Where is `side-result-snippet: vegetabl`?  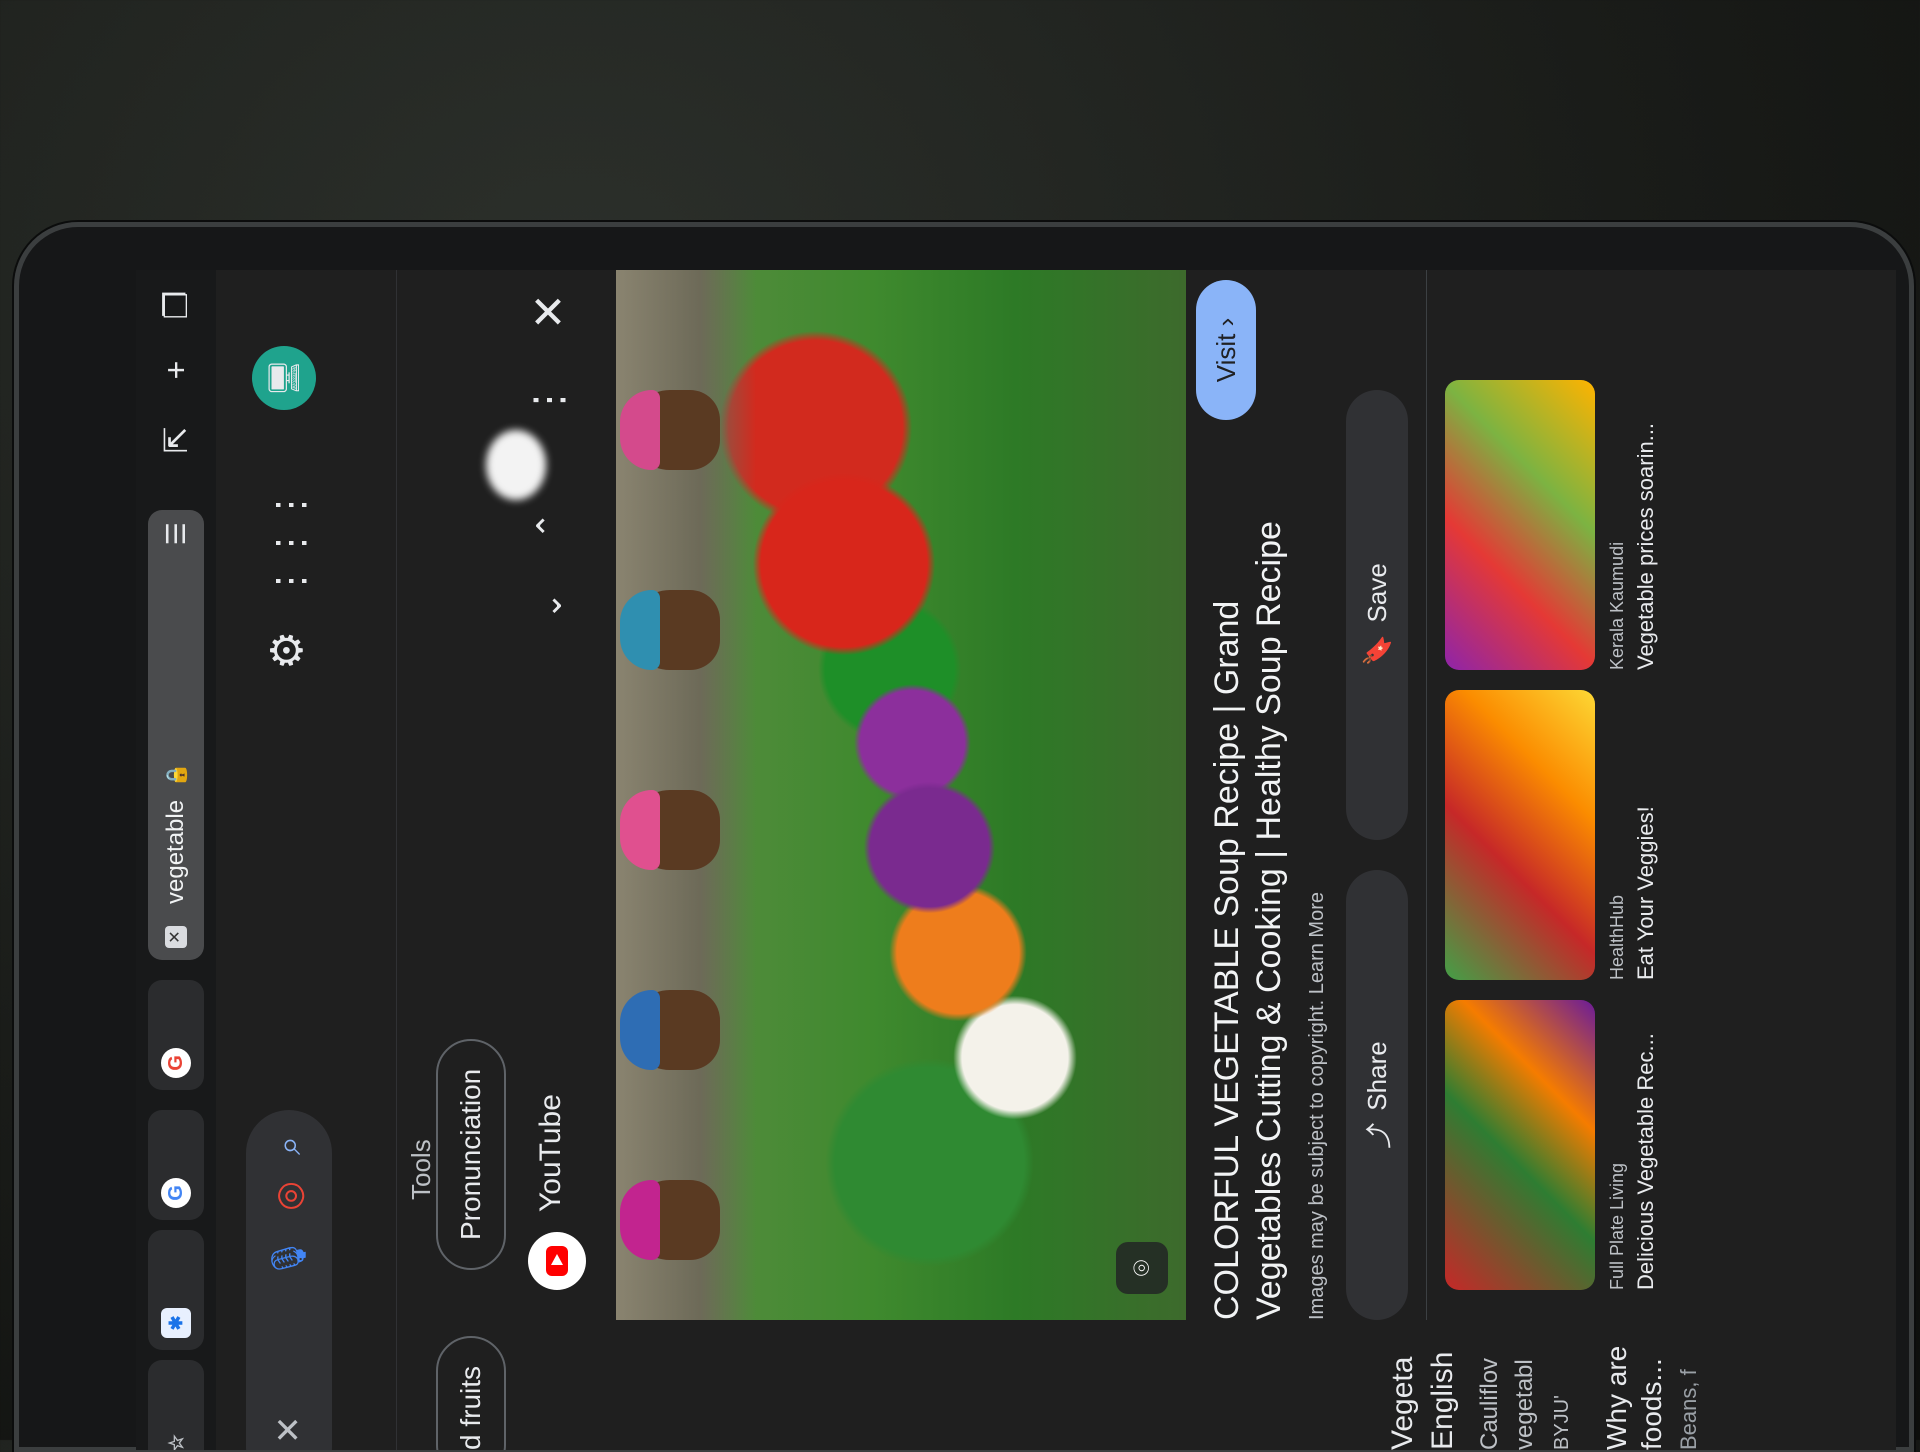 side-result-snippet: vegetabl is located at coordinates (1524, 1404).